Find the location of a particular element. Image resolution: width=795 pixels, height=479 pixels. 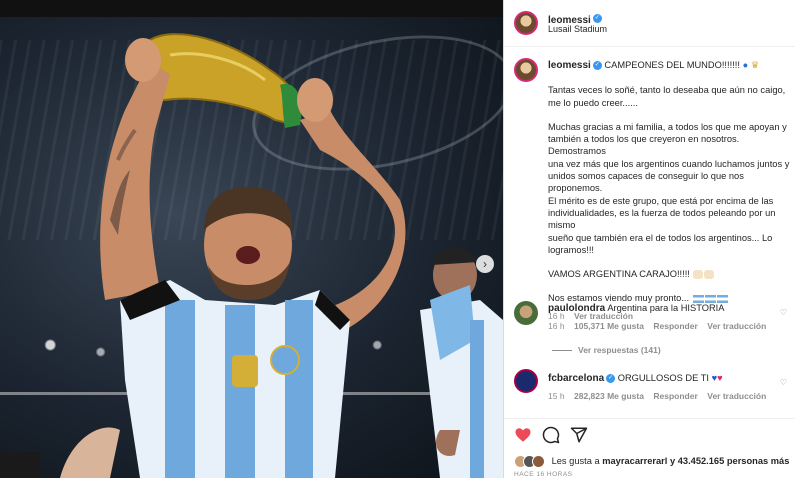

left-arm is located at coordinates (135, 180).